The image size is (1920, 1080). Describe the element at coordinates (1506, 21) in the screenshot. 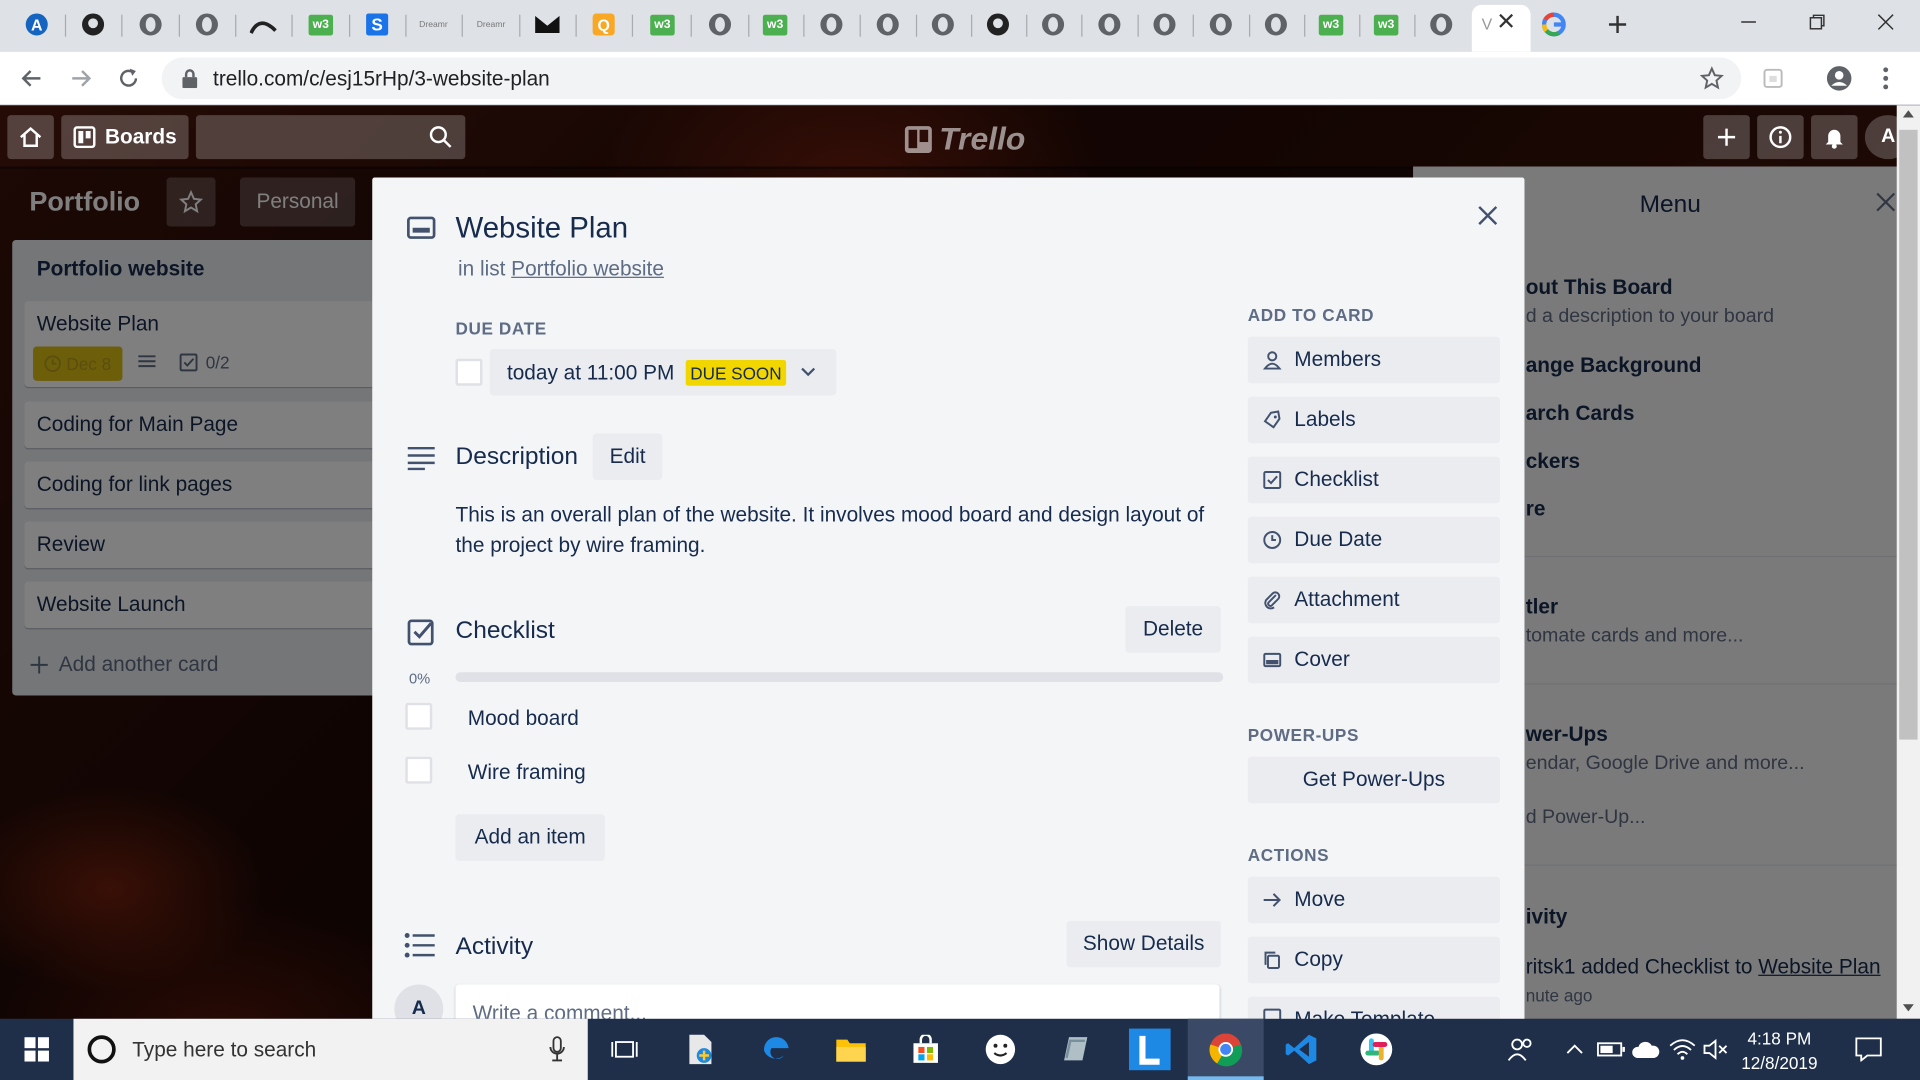

I see `close-tab-icon` at that location.